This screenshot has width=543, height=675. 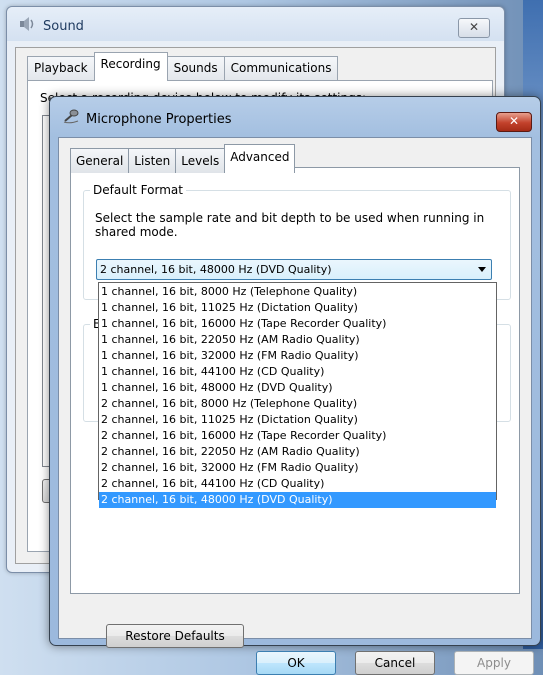 I want to click on tab-recording: Recording, so click(x=130, y=66).